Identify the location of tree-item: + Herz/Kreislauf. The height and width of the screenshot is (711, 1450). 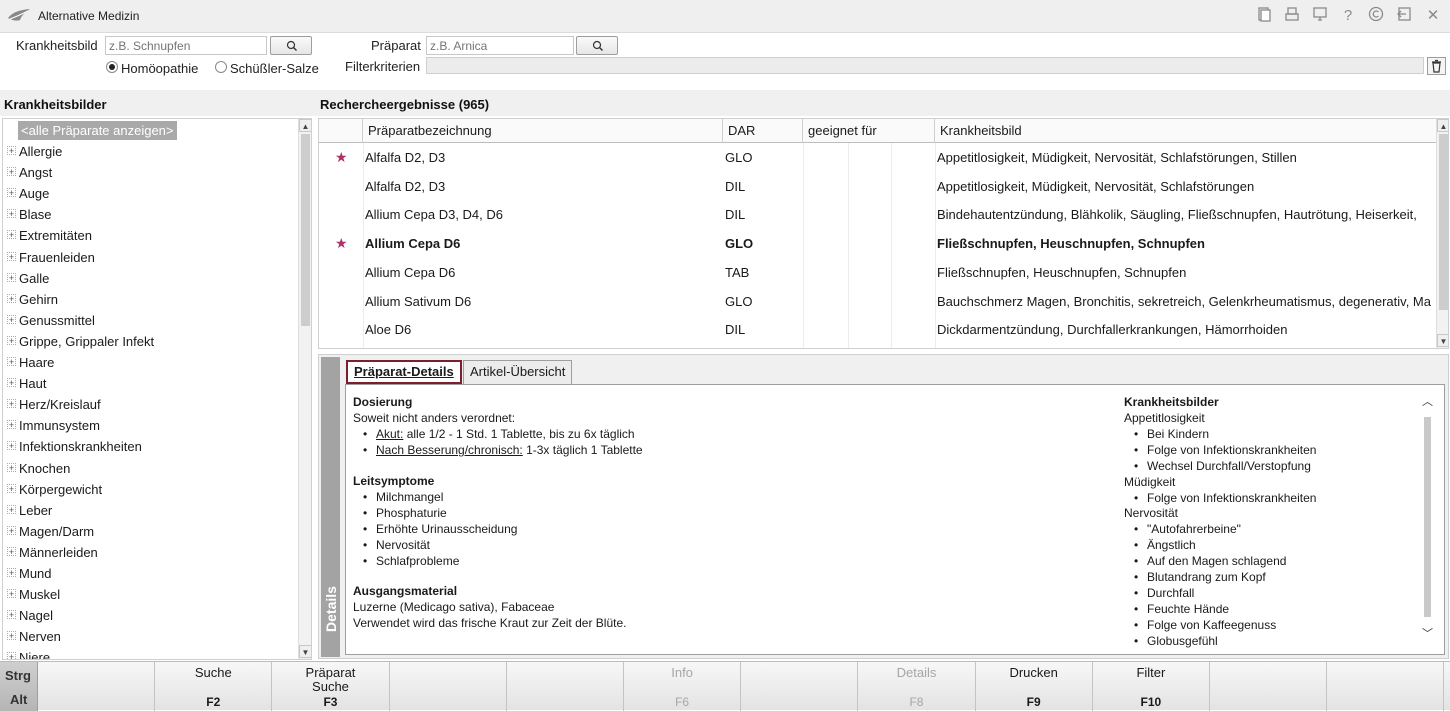
(150, 404).